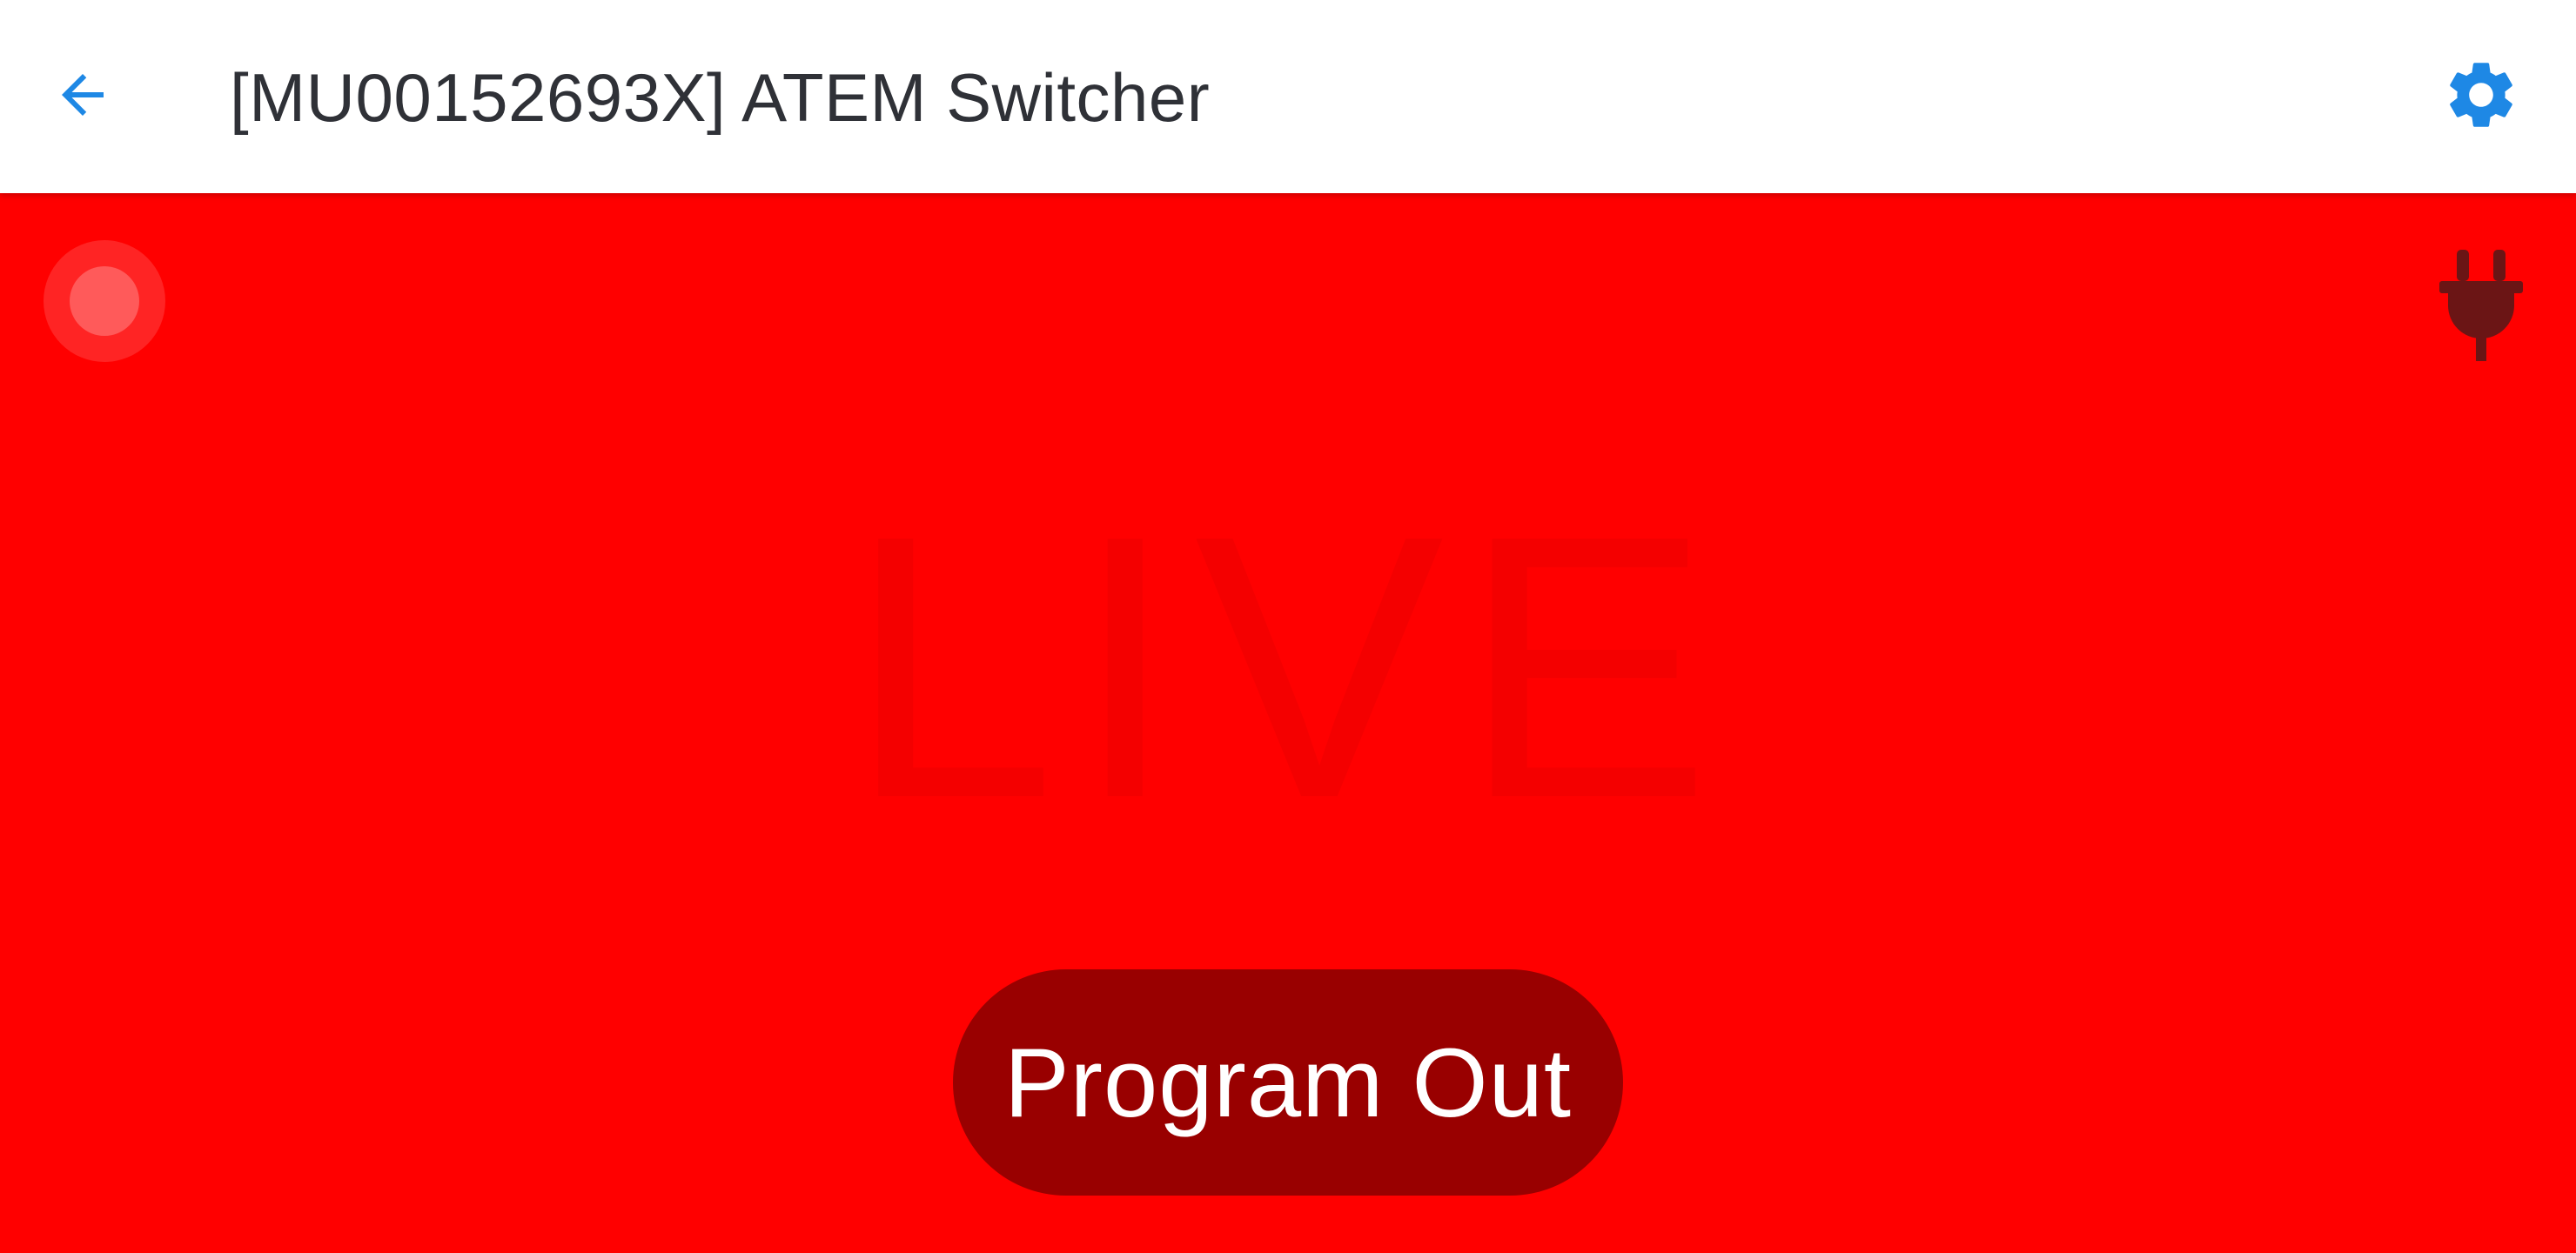  I want to click on arrow-left-icon, so click(83, 97).